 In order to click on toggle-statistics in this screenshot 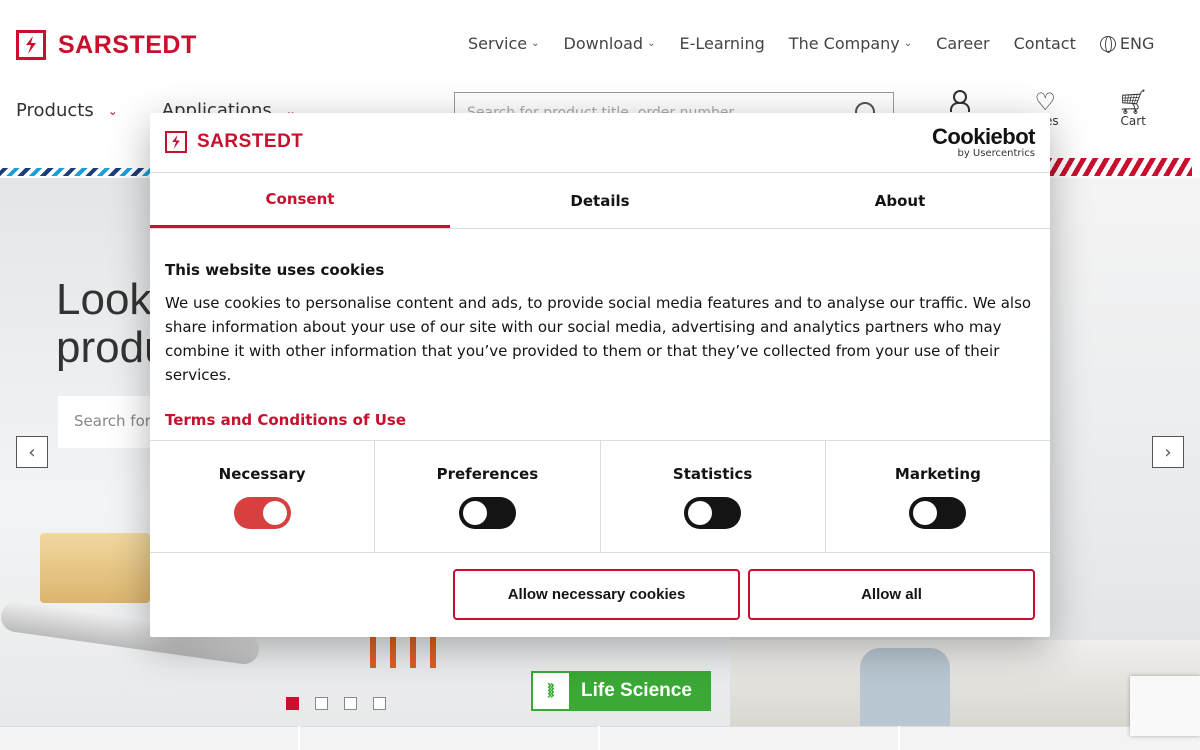, I will do `click(713, 513)`.